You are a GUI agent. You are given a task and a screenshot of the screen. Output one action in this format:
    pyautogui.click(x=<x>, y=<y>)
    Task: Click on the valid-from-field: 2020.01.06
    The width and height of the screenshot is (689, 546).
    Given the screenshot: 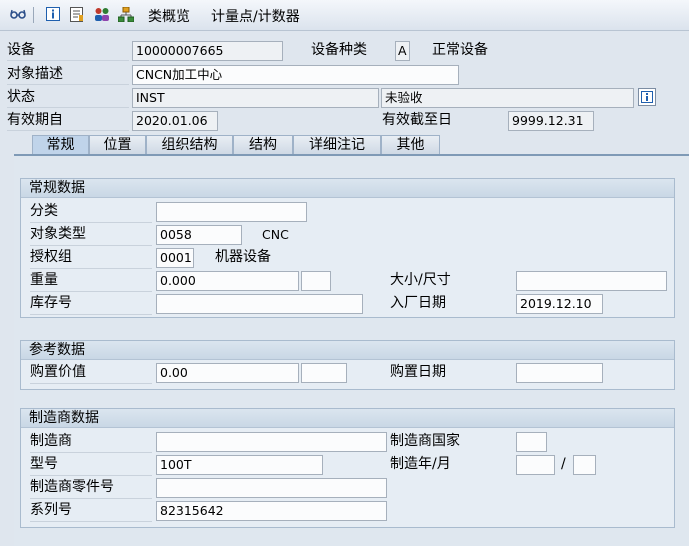 What is the action you would take?
    pyautogui.click(x=175, y=121)
    